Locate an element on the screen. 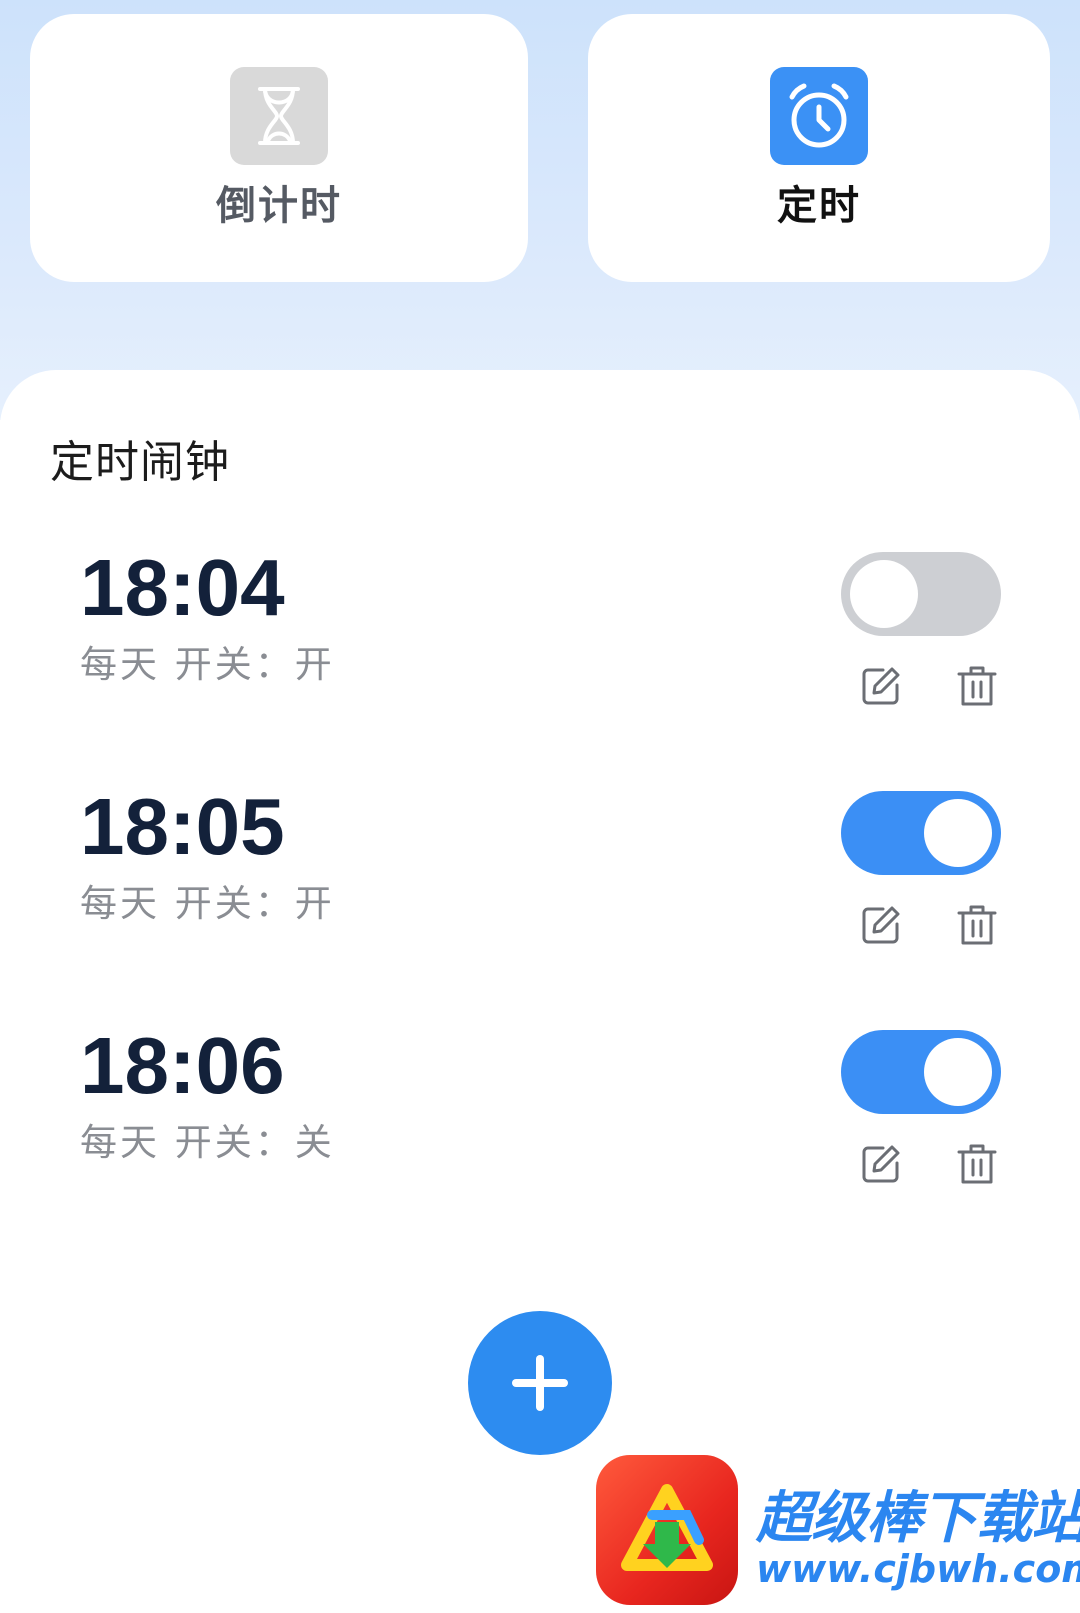 The image size is (1080, 1613). watermark: 超级棒下载站 www.cjbwh.com is located at coordinates (838, 1534).